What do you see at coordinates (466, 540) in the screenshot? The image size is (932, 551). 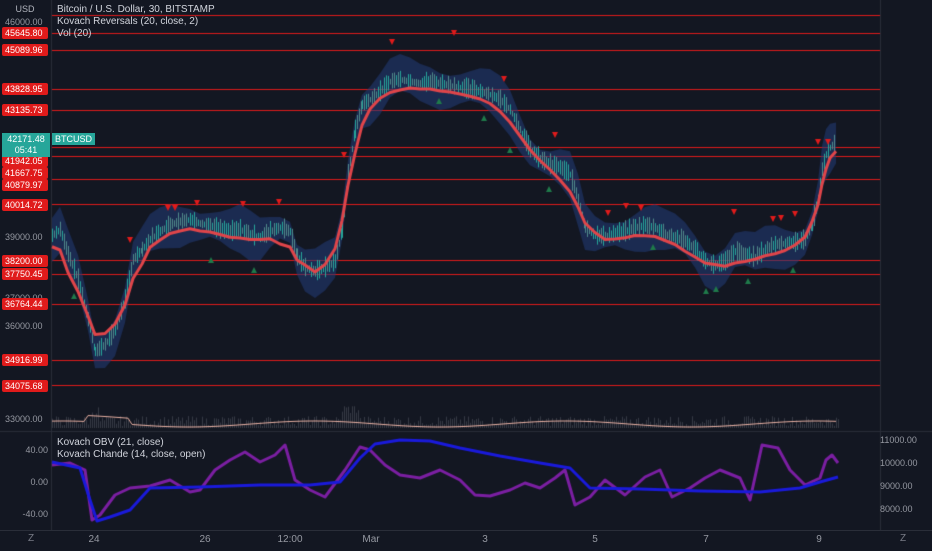 I see `time-axis` at bounding box center [466, 540].